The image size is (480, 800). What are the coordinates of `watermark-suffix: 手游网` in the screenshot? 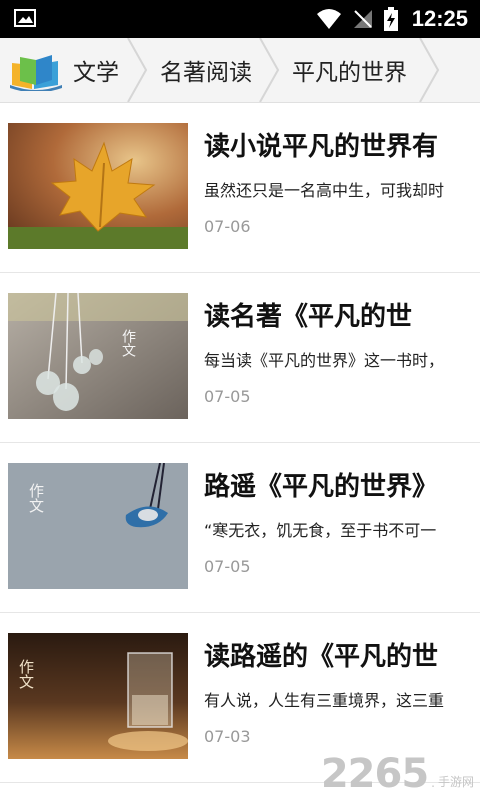 It's located at (455, 782).